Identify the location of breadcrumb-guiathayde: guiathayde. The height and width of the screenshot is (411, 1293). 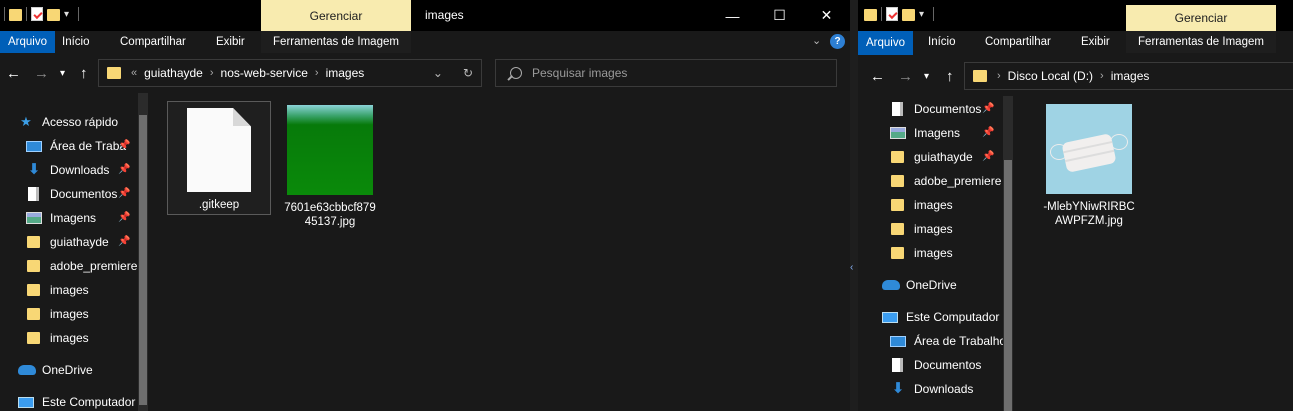
(173, 73).